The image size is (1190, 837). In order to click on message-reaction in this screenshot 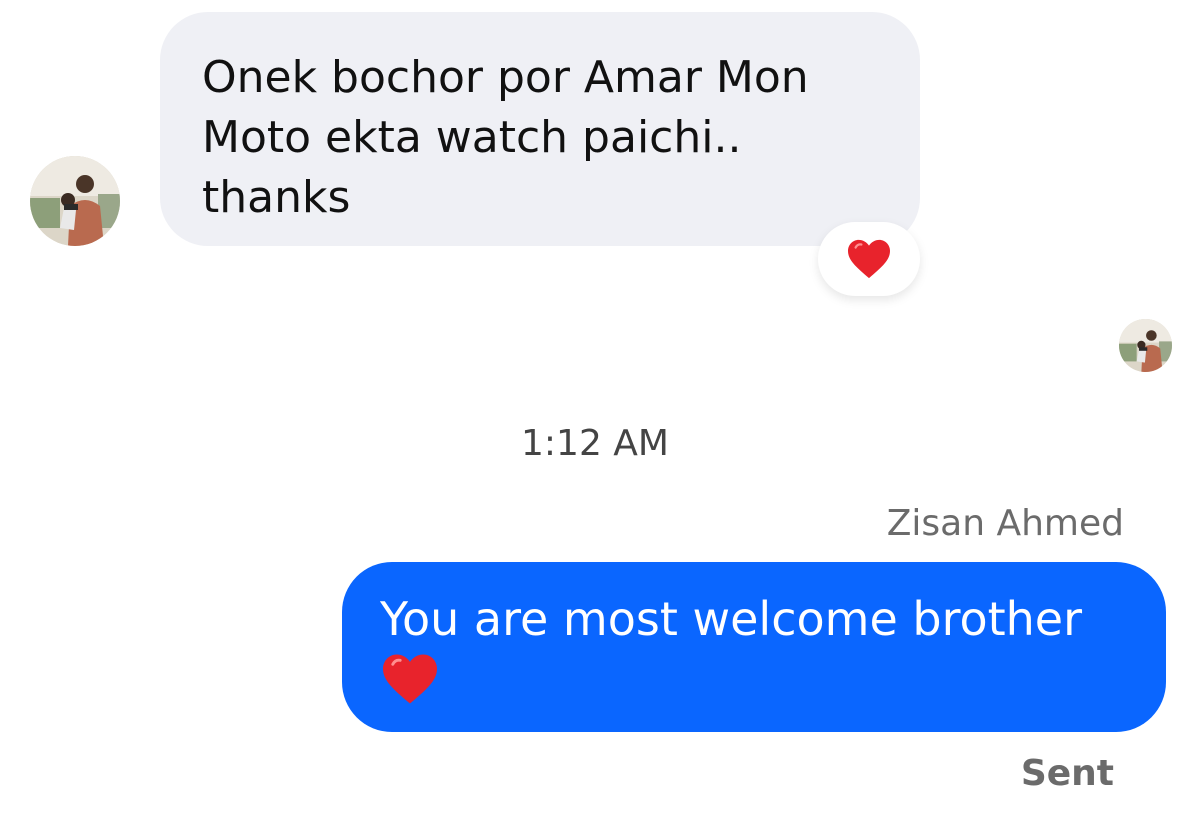, I will do `click(869, 259)`.